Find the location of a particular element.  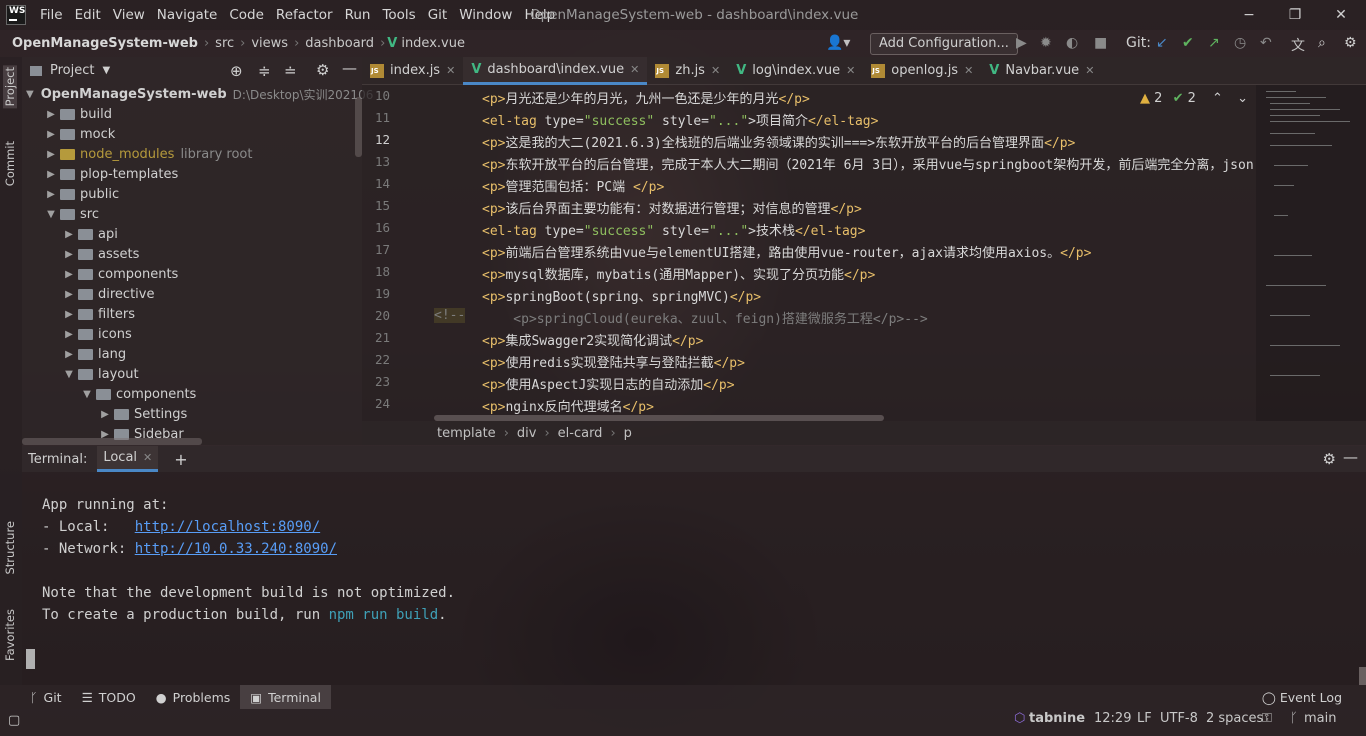

menu-navigate: Navigate is located at coordinates (187, 15).